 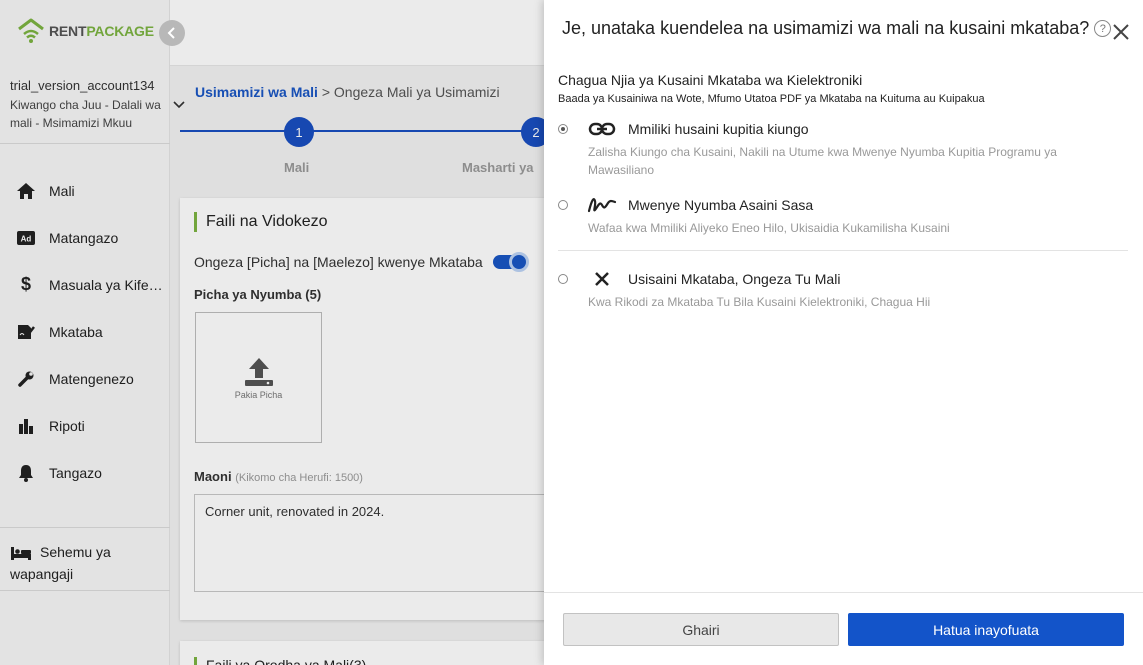 I want to click on option-title: Usisaini Mkataba, Ongeza Tu Mali, so click(x=734, y=279).